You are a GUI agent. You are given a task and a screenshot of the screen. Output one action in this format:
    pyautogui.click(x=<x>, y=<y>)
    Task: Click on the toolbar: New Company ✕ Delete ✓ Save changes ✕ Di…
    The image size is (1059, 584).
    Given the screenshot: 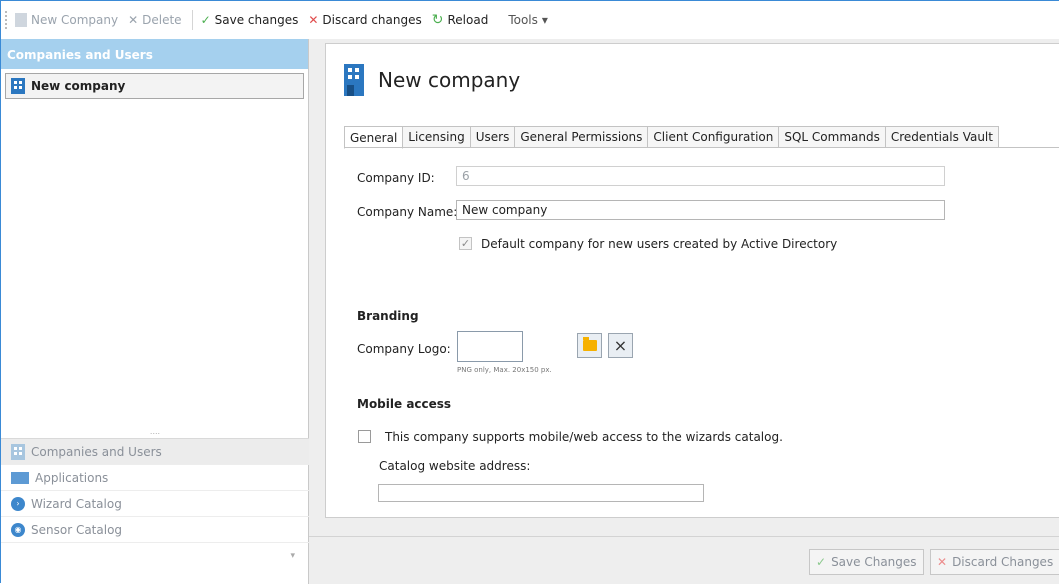 What is the action you would take?
    pyautogui.click(x=530, y=20)
    